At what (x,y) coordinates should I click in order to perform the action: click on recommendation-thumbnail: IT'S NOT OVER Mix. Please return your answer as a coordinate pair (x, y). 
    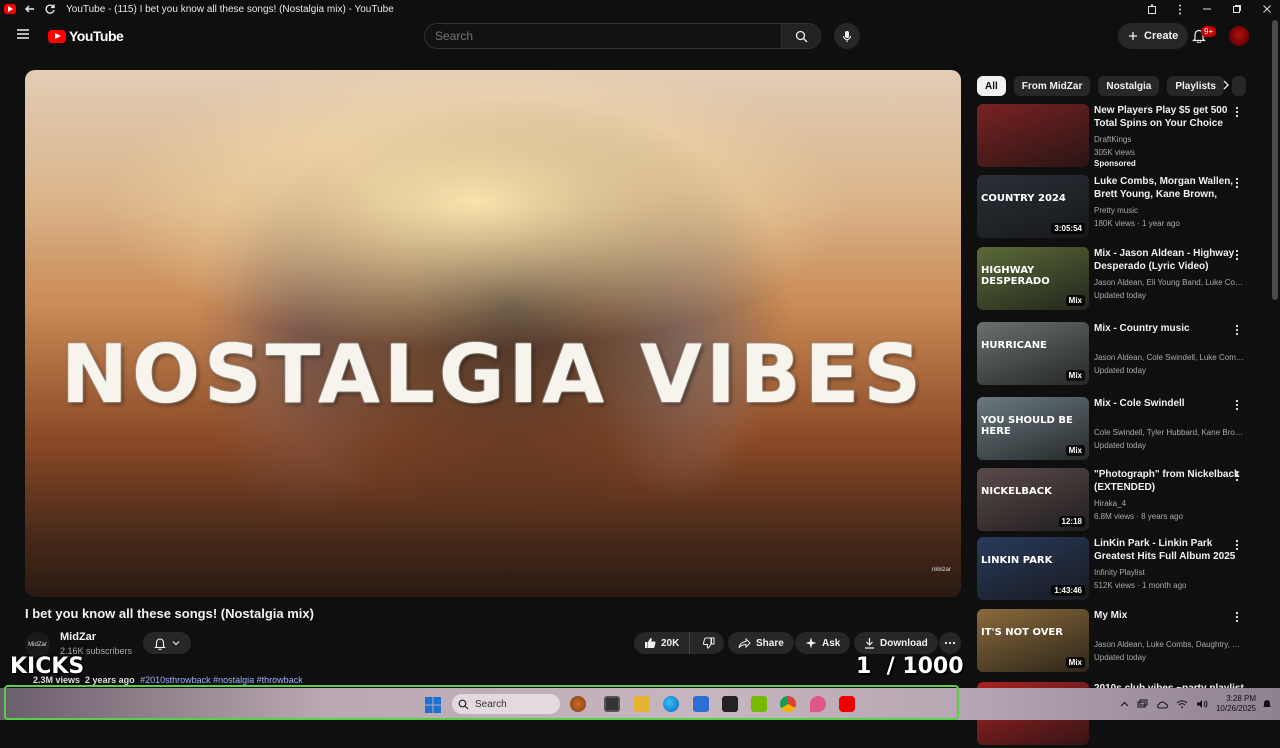
    Looking at the image, I should click on (1033, 640).